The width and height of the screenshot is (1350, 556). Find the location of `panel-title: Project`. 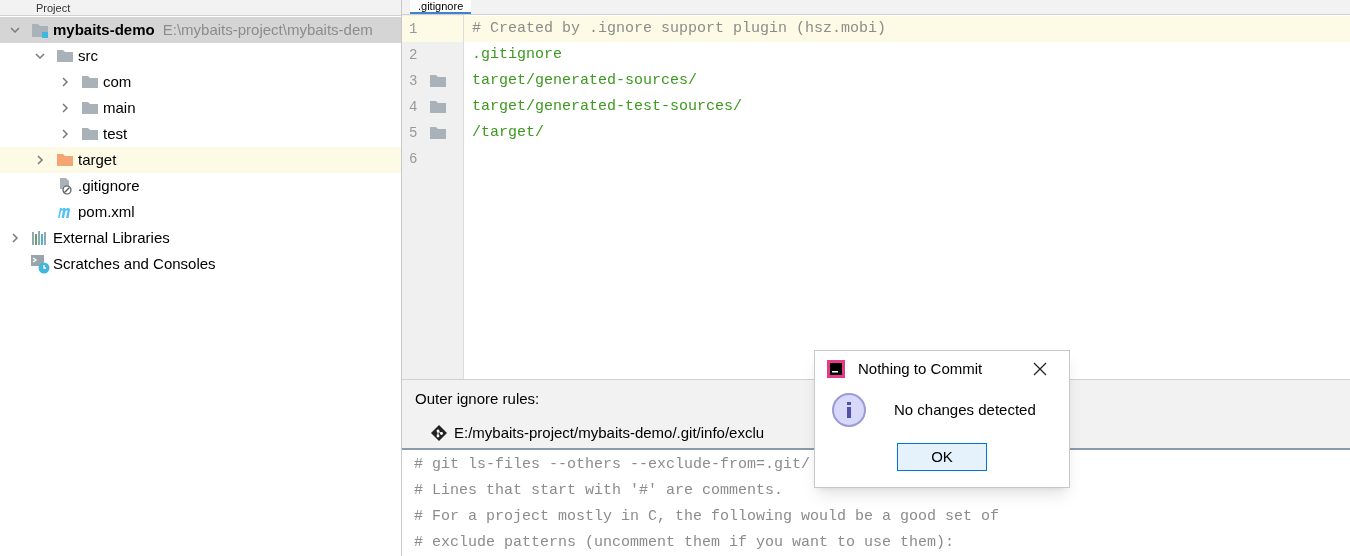

panel-title: Project is located at coordinates (53, 7).